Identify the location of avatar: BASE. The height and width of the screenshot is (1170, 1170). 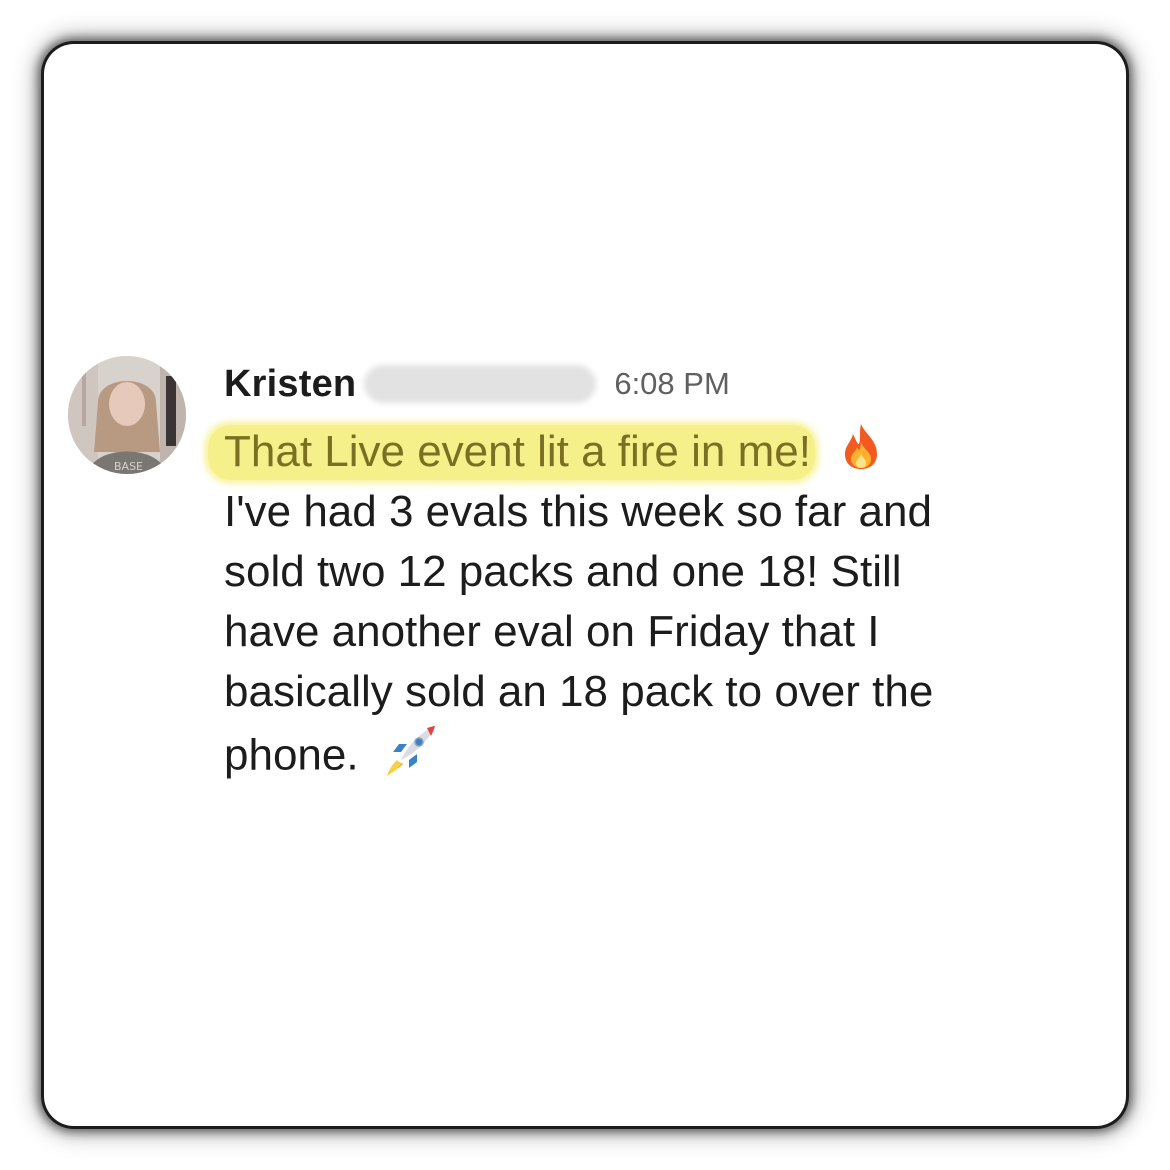
(127, 415).